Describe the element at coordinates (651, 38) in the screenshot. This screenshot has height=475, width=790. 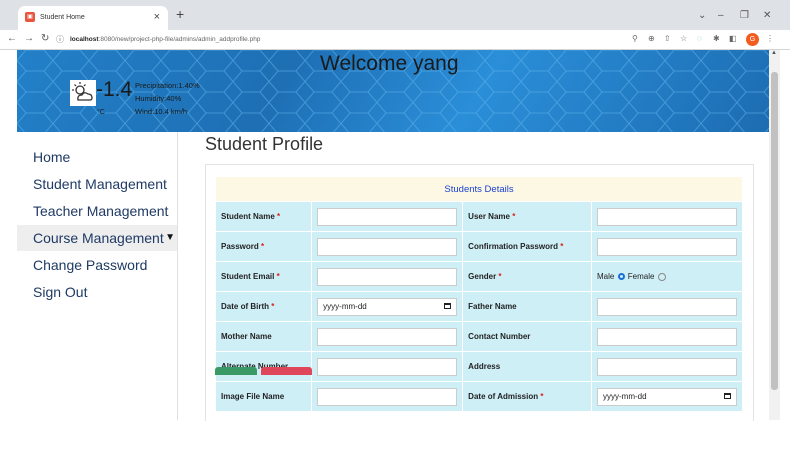
I see `zoom-icon: ⊕` at that location.